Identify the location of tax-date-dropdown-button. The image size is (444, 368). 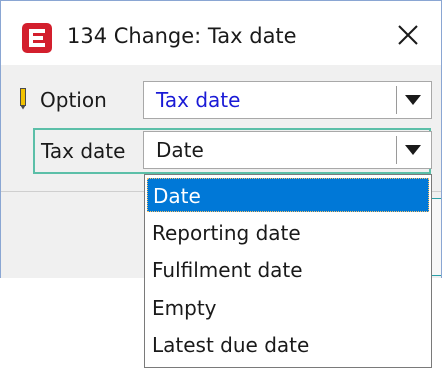
(413, 150).